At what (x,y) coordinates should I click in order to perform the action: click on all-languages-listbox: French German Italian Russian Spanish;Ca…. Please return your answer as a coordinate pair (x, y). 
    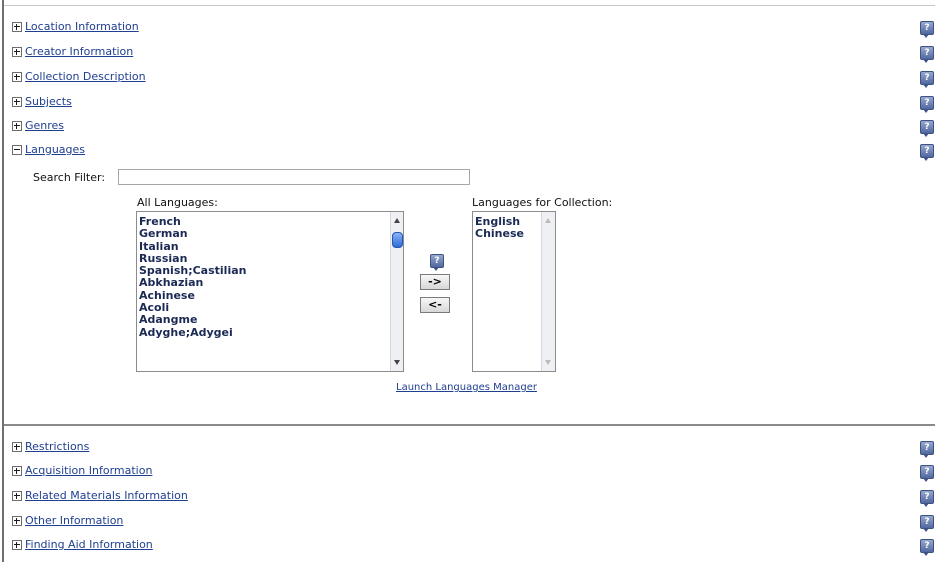
    Looking at the image, I should click on (270, 291).